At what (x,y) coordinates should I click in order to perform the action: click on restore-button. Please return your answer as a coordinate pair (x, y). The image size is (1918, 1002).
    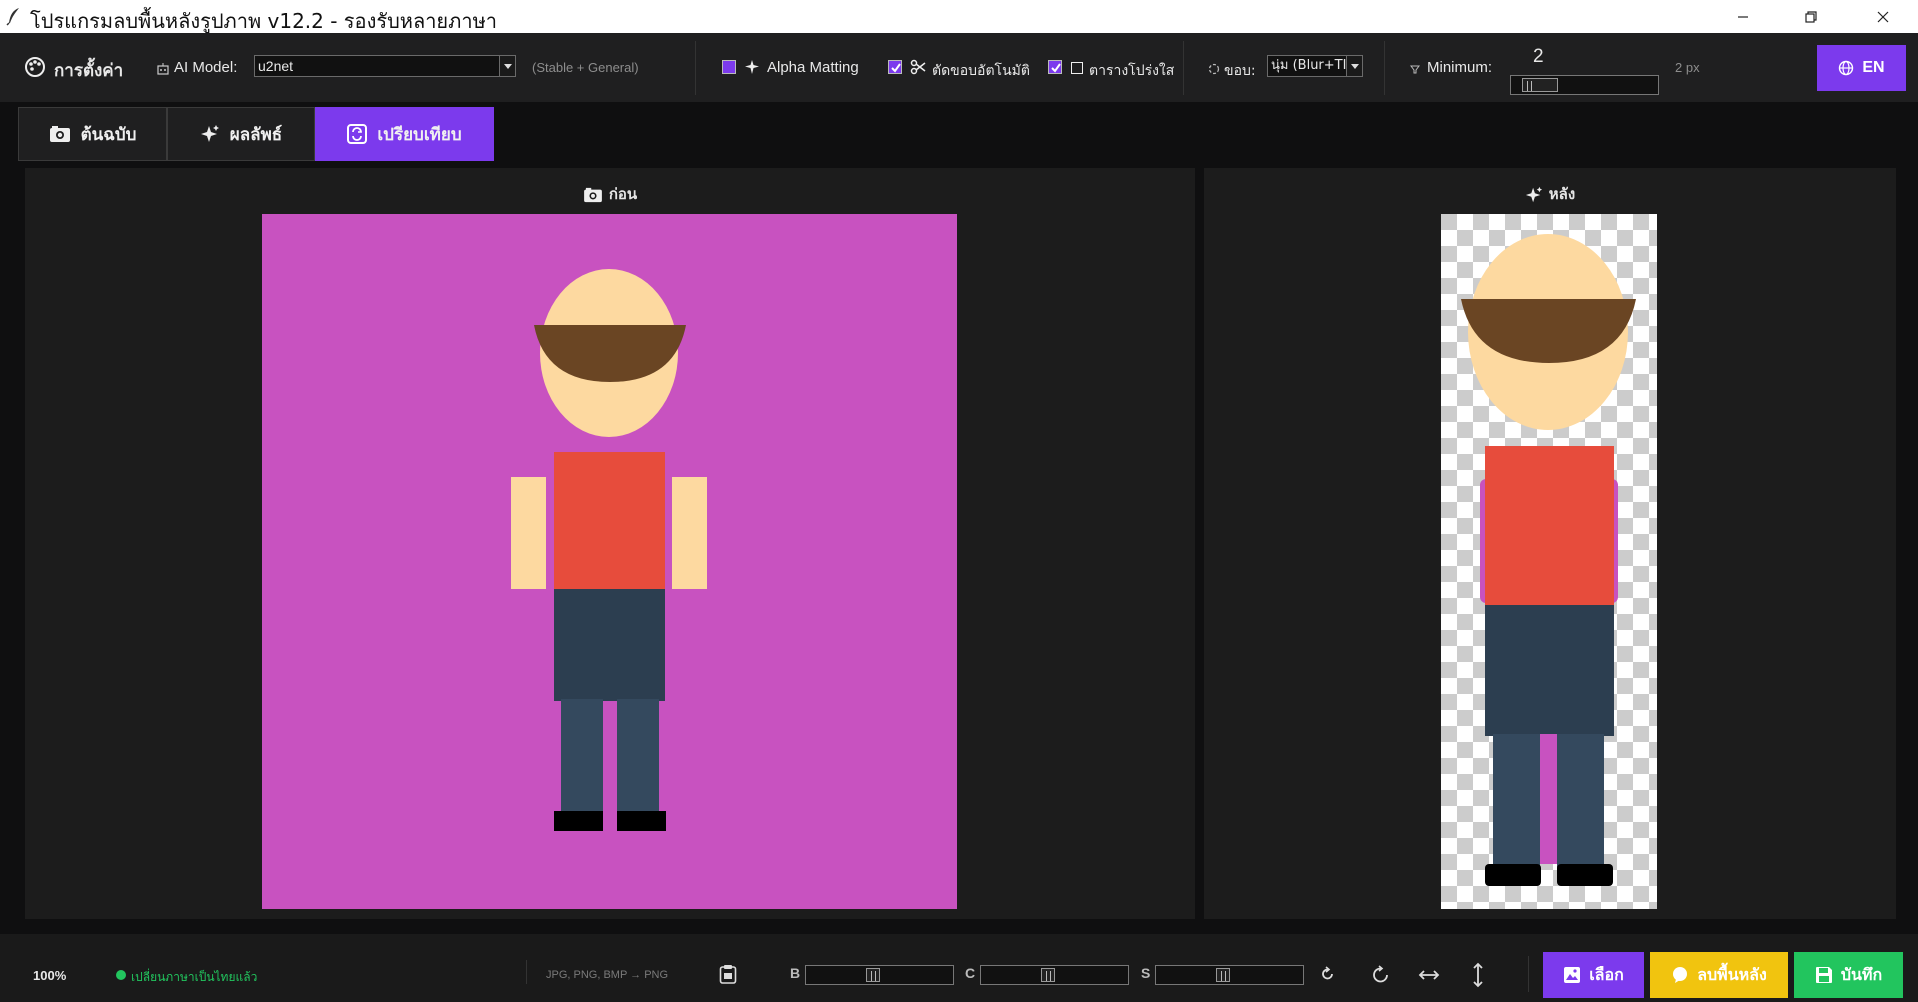
    Looking at the image, I should click on (1811, 16).